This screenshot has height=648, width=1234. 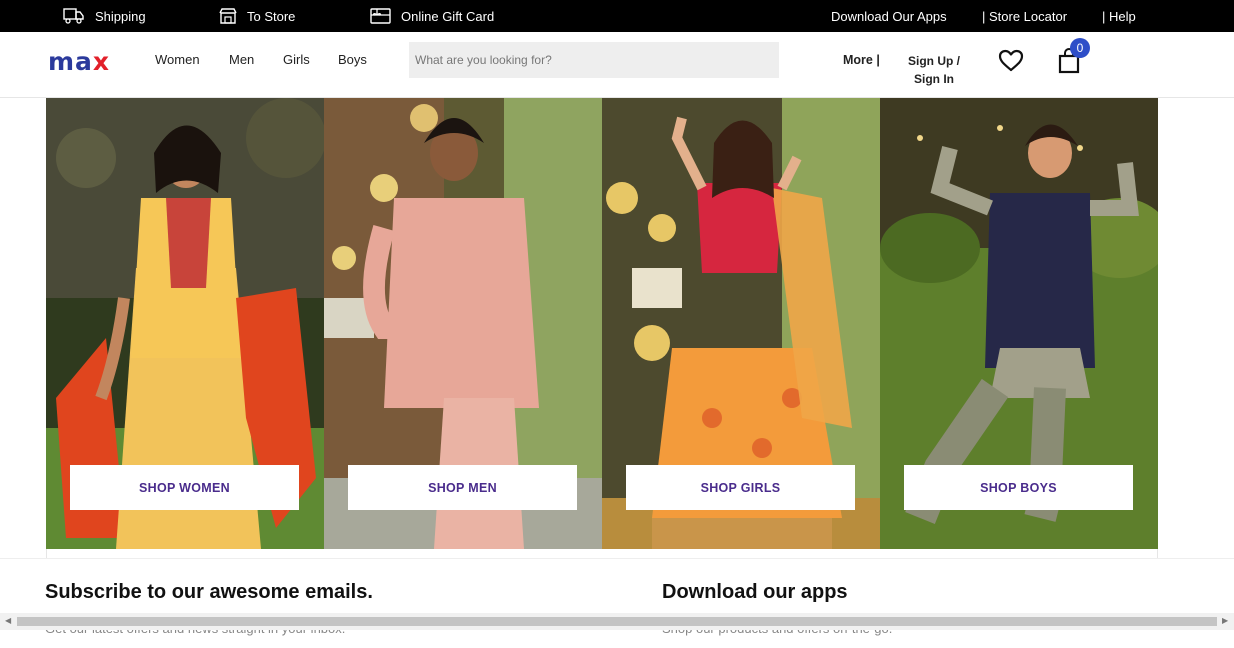 What do you see at coordinates (70, 61) in the screenshot?
I see `logo-text: ma` at bounding box center [70, 61].